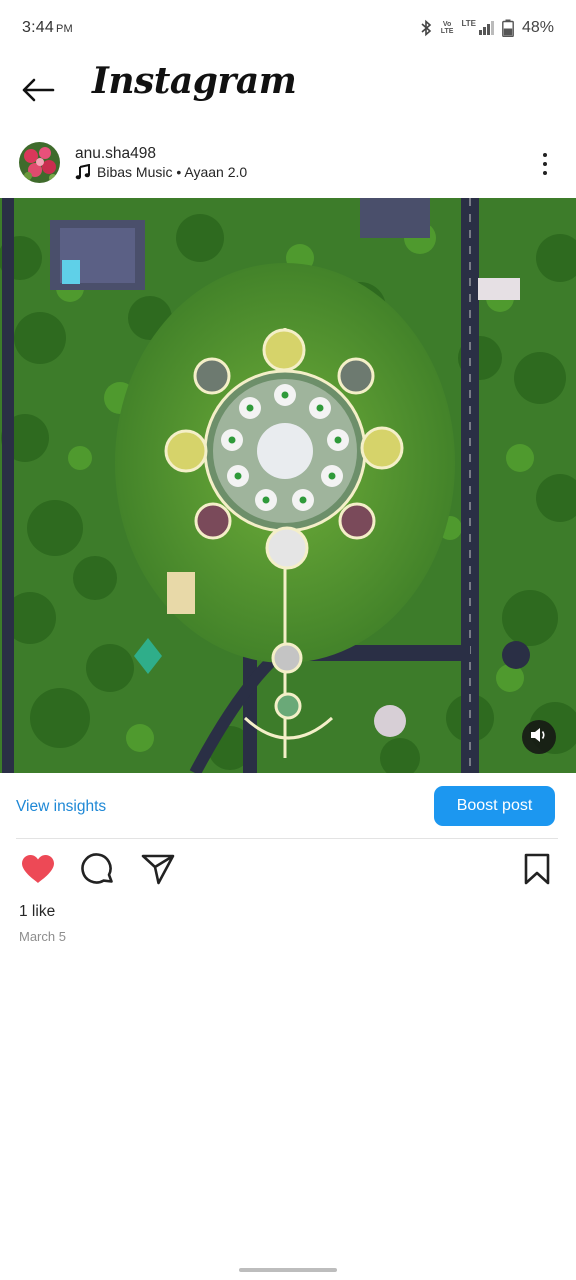 This screenshot has height=1280, width=576. What do you see at coordinates (287, 838) in the screenshot?
I see `divider` at bounding box center [287, 838].